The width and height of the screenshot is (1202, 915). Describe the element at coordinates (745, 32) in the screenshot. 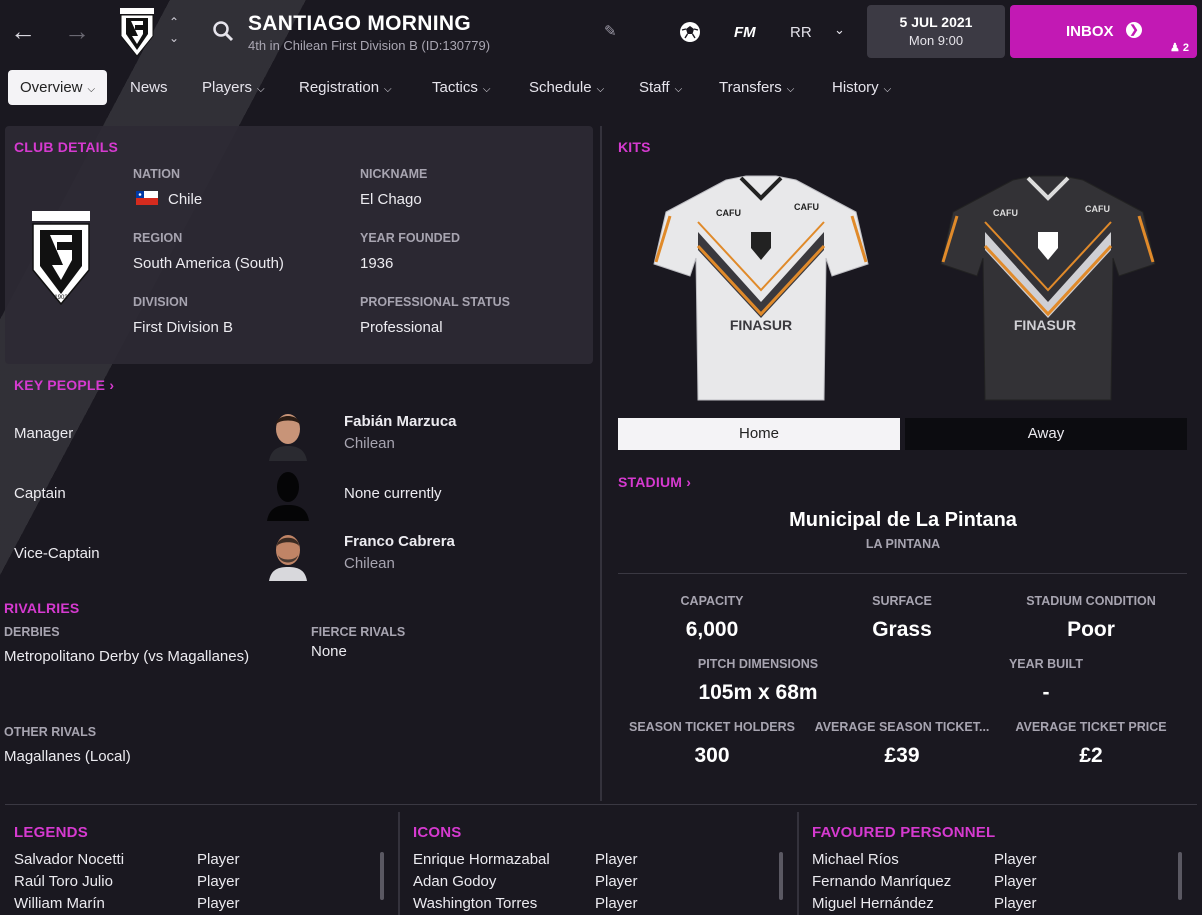

I see `fm-logo: FM` at that location.